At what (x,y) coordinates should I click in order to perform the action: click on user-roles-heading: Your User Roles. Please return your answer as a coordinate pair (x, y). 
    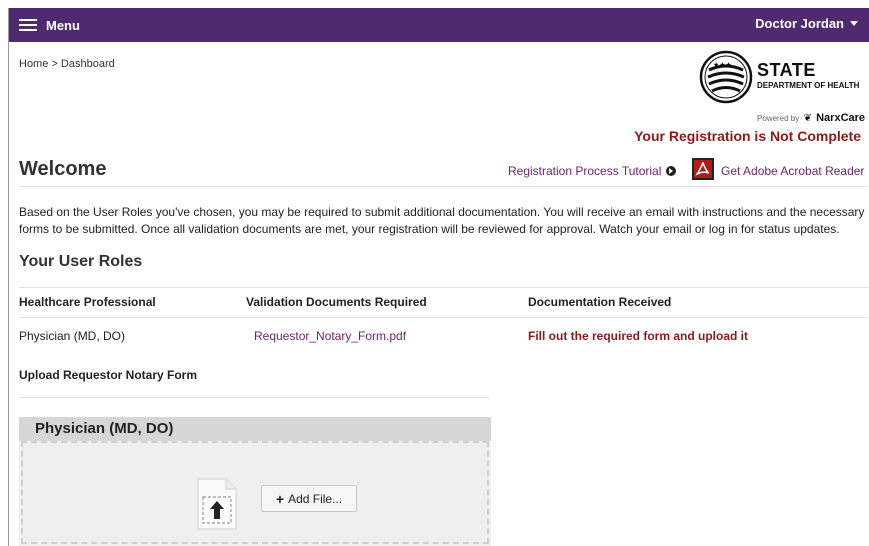
    Looking at the image, I should click on (81, 261).